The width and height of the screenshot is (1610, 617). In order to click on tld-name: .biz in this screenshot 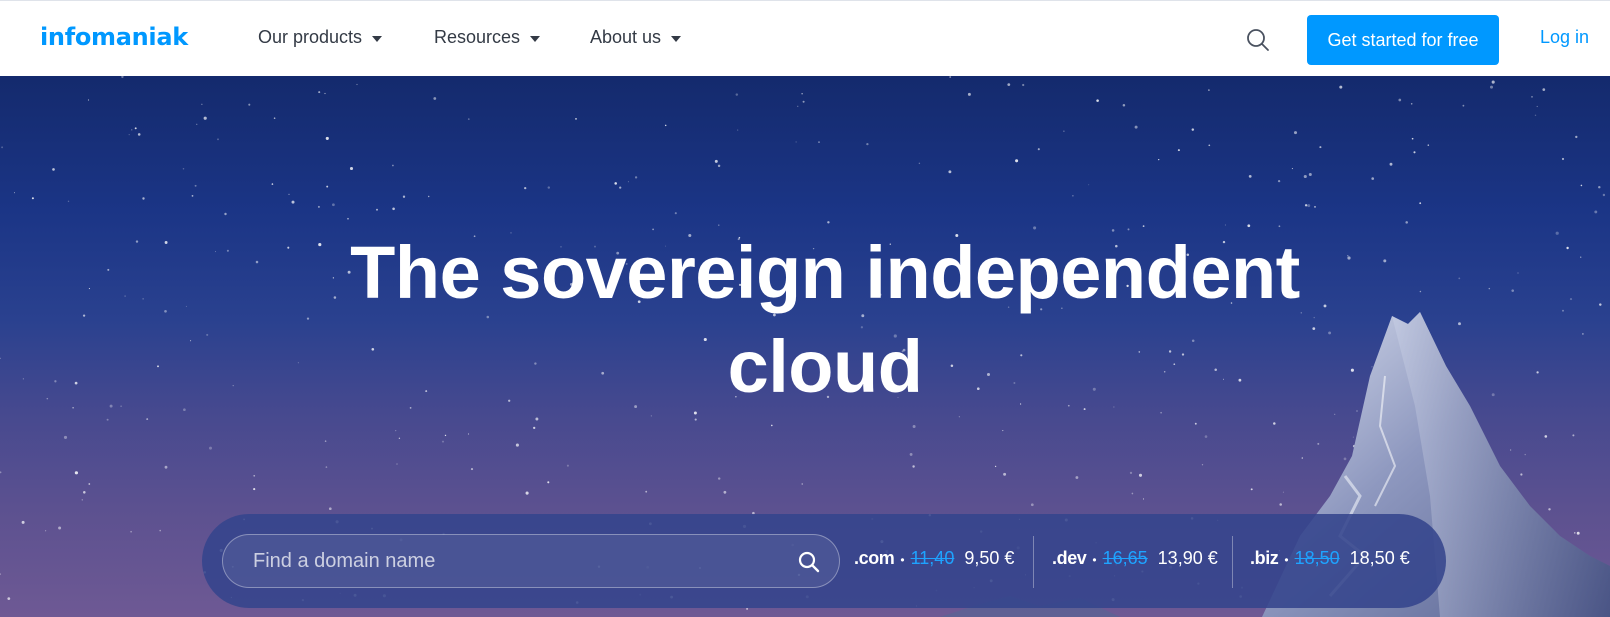, I will do `click(1264, 558)`.